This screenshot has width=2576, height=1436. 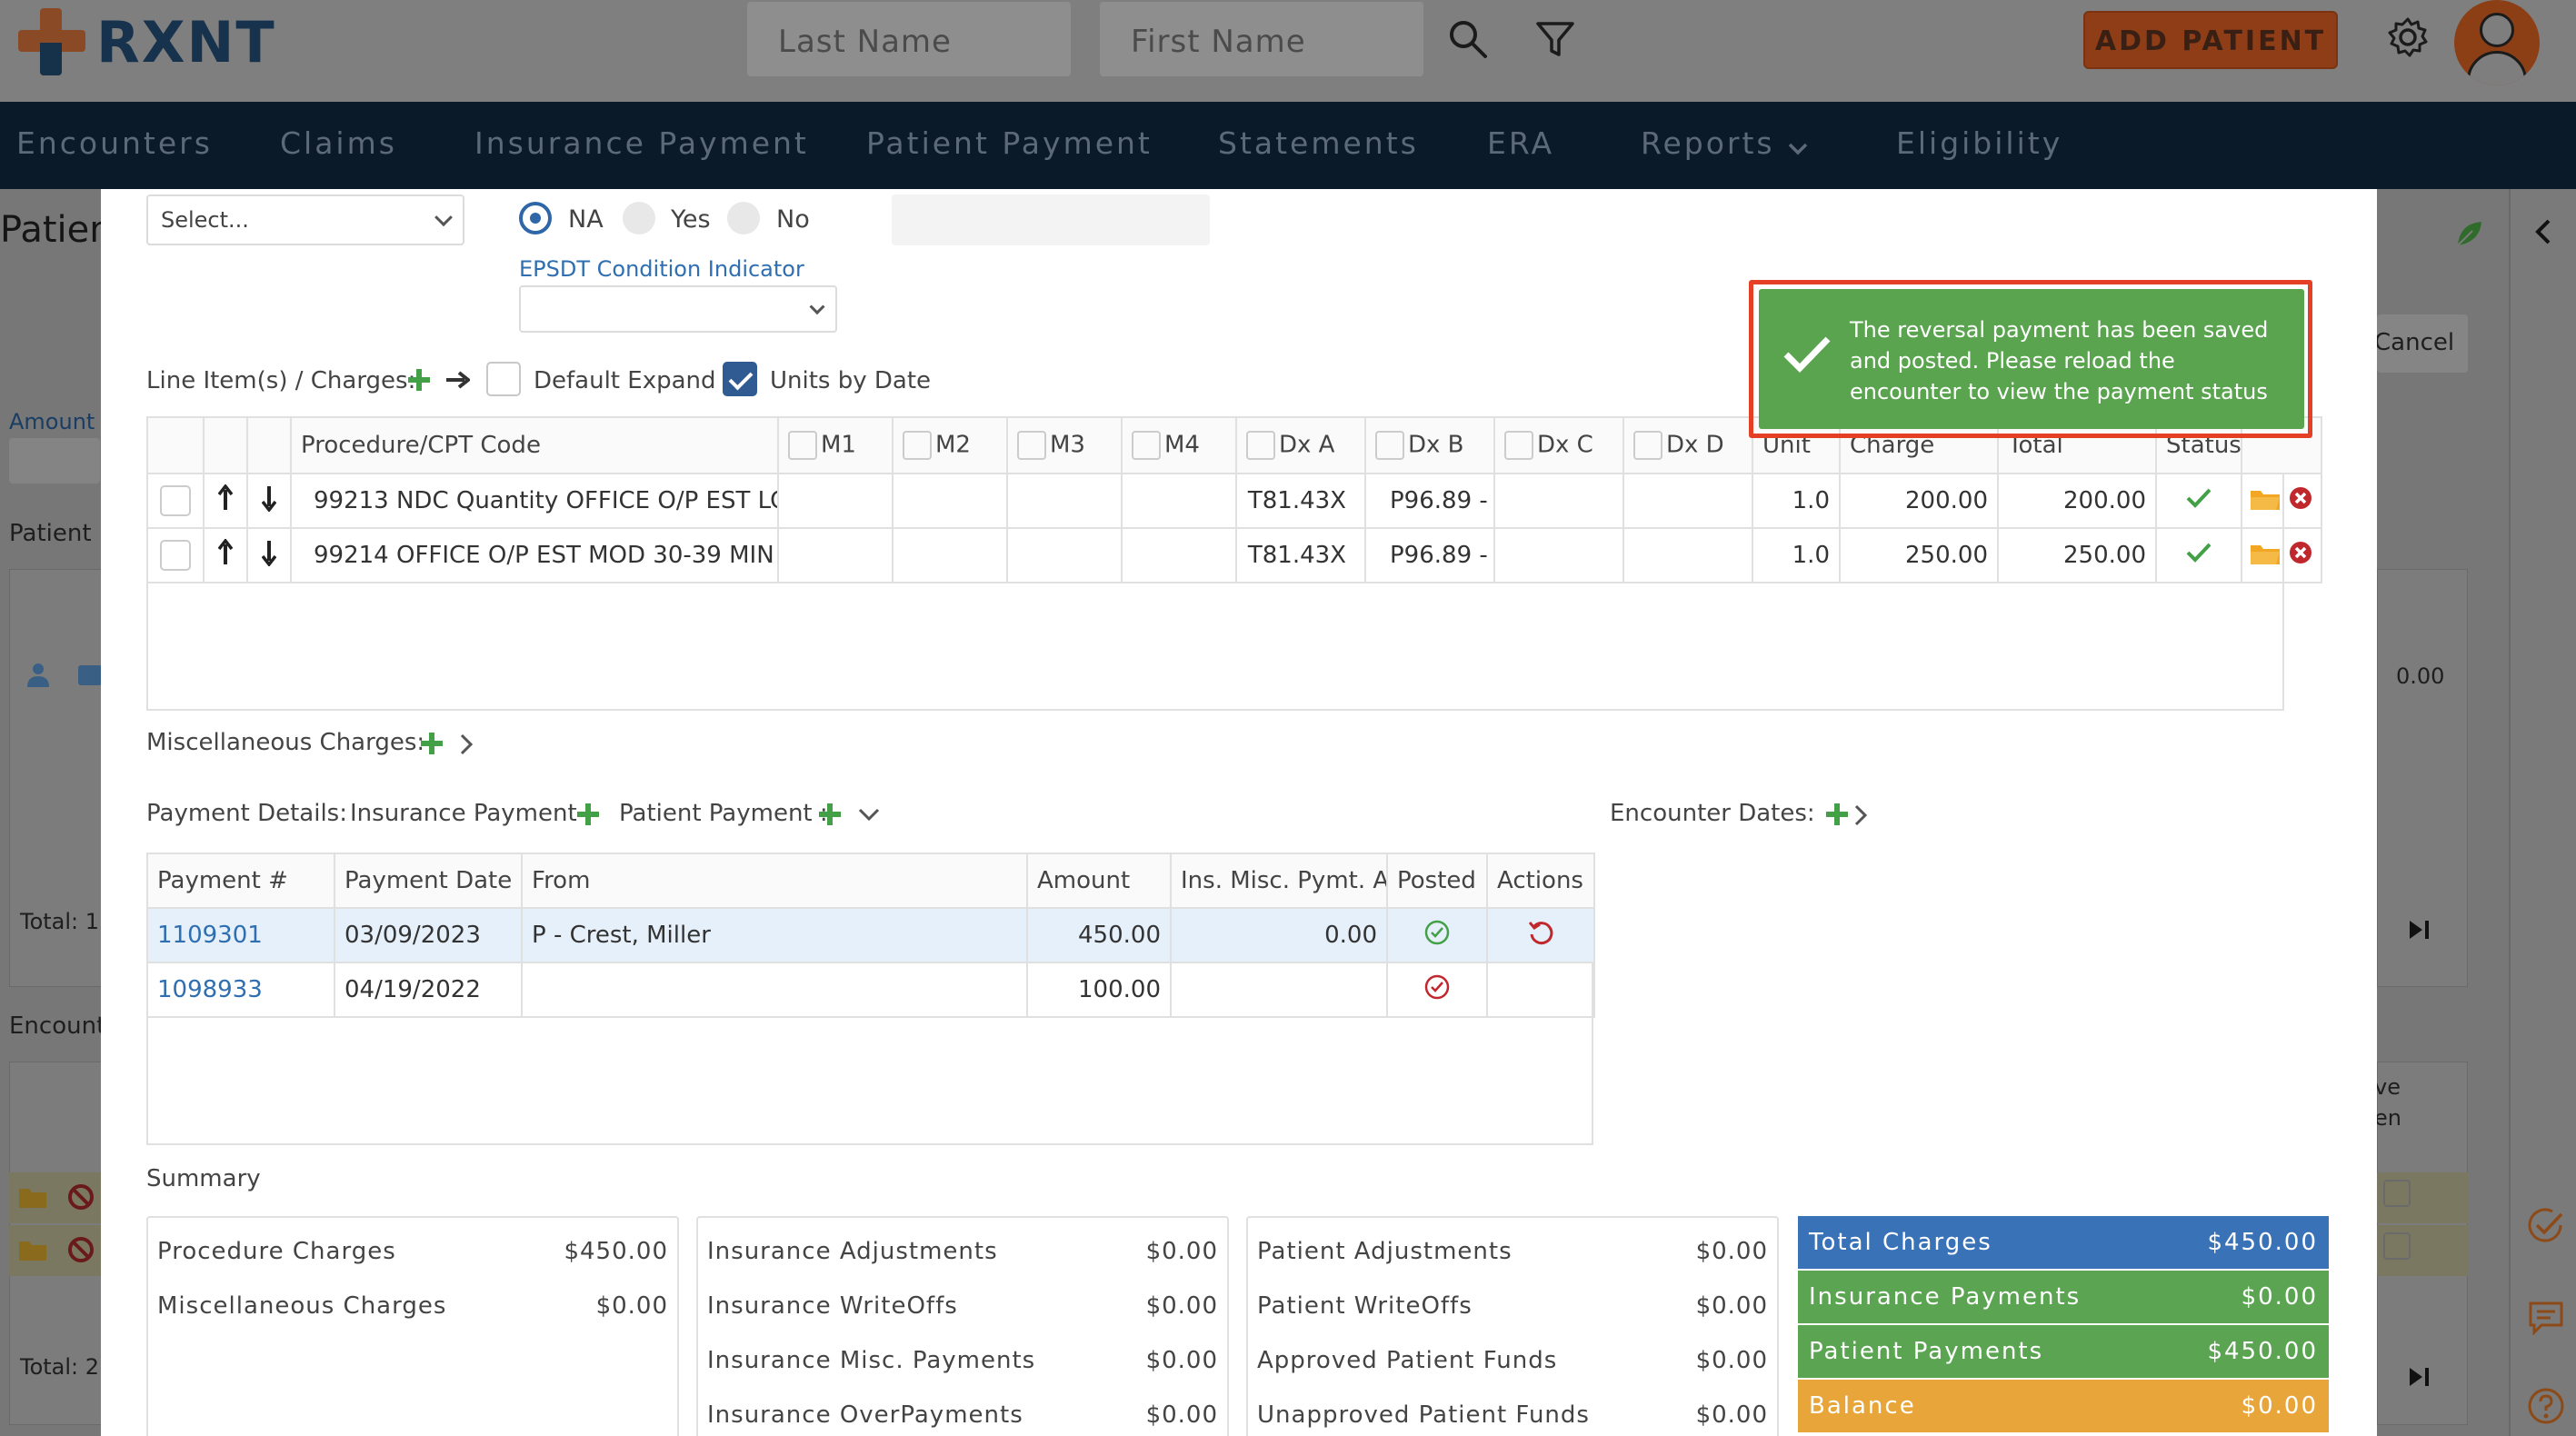 What do you see at coordinates (1708, 143) in the screenshot?
I see `nav-reports: Reports` at bounding box center [1708, 143].